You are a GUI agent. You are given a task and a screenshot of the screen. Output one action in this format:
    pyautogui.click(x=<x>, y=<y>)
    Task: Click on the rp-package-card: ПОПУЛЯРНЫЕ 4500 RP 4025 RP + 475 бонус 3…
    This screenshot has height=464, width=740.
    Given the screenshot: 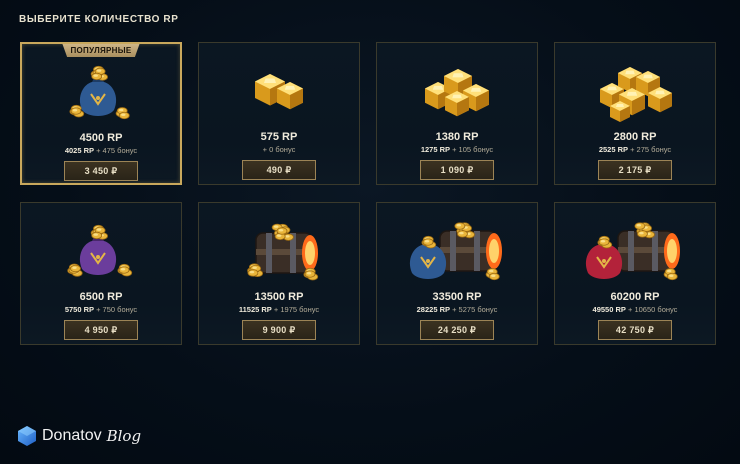 What is the action you would take?
    pyautogui.click(x=101, y=113)
    